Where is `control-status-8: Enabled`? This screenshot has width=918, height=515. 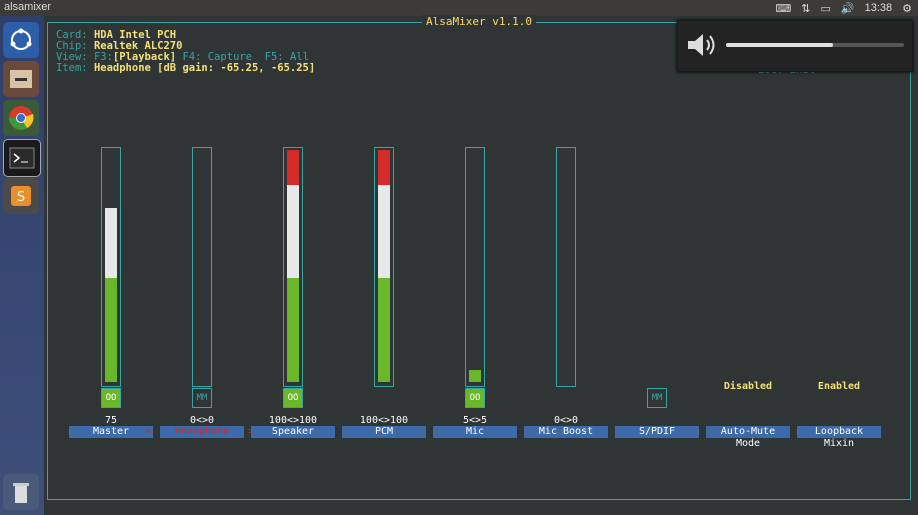 control-status-8: Enabled is located at coordinates (839, 386).